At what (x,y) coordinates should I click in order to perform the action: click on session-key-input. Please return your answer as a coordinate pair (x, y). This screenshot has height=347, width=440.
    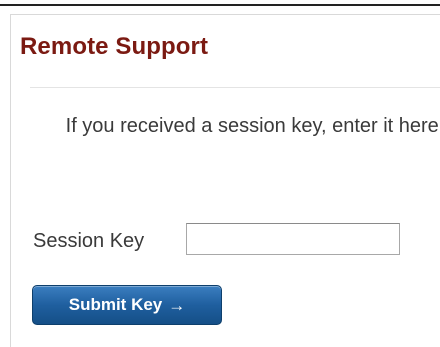
    Looking at the image, I should click on (293, 239).